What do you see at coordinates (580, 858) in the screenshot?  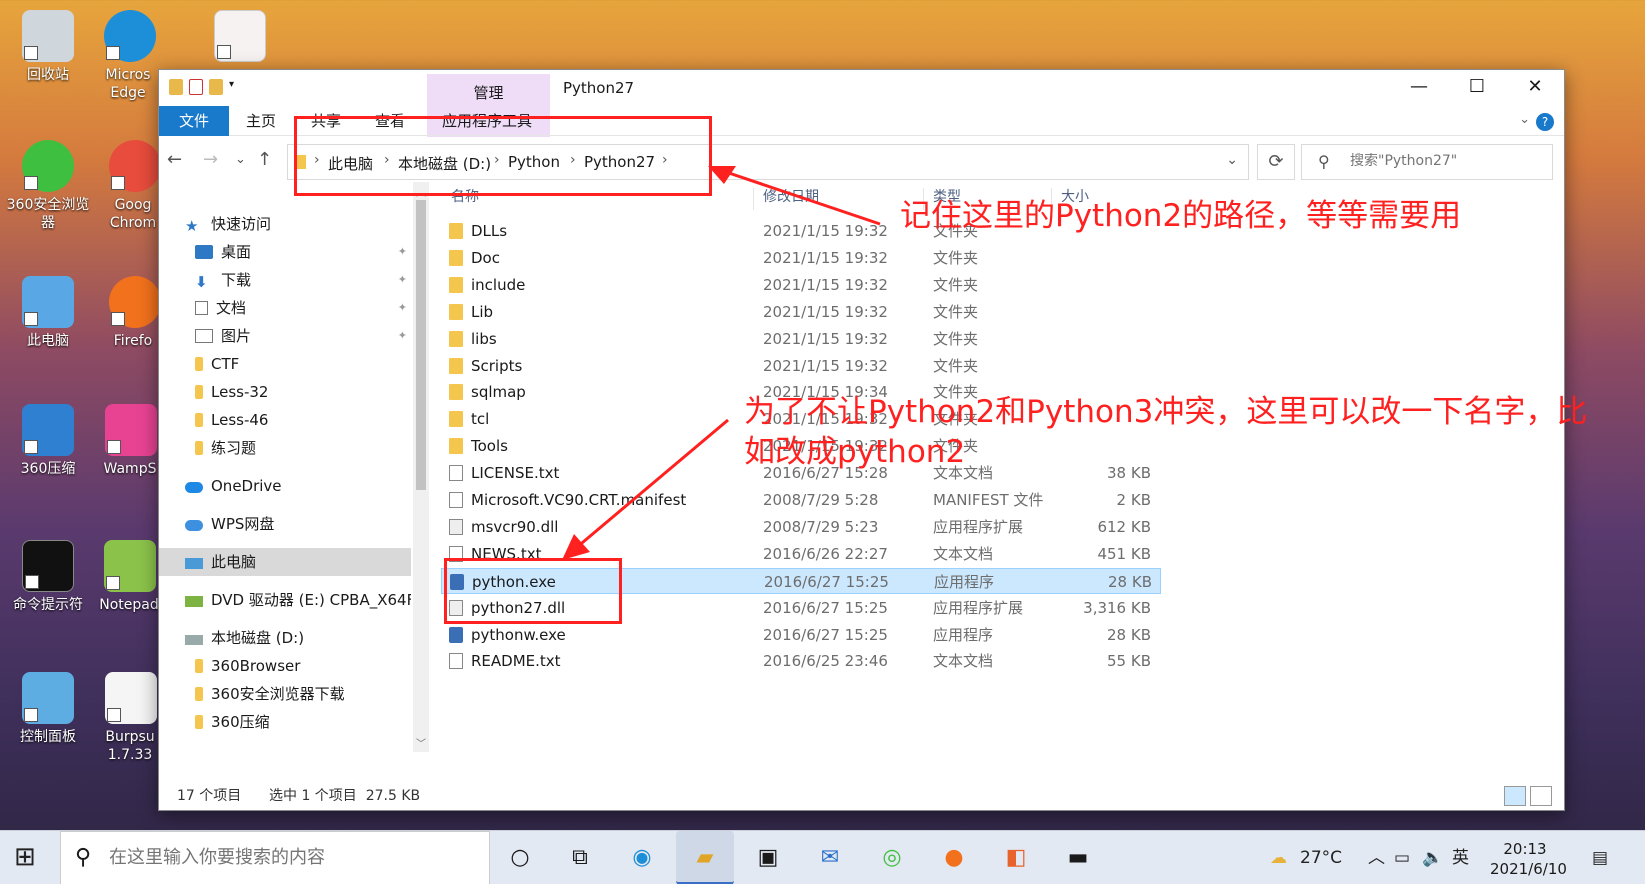 I see `task-view-icon: ⧉` at bounding box center [580, 858].